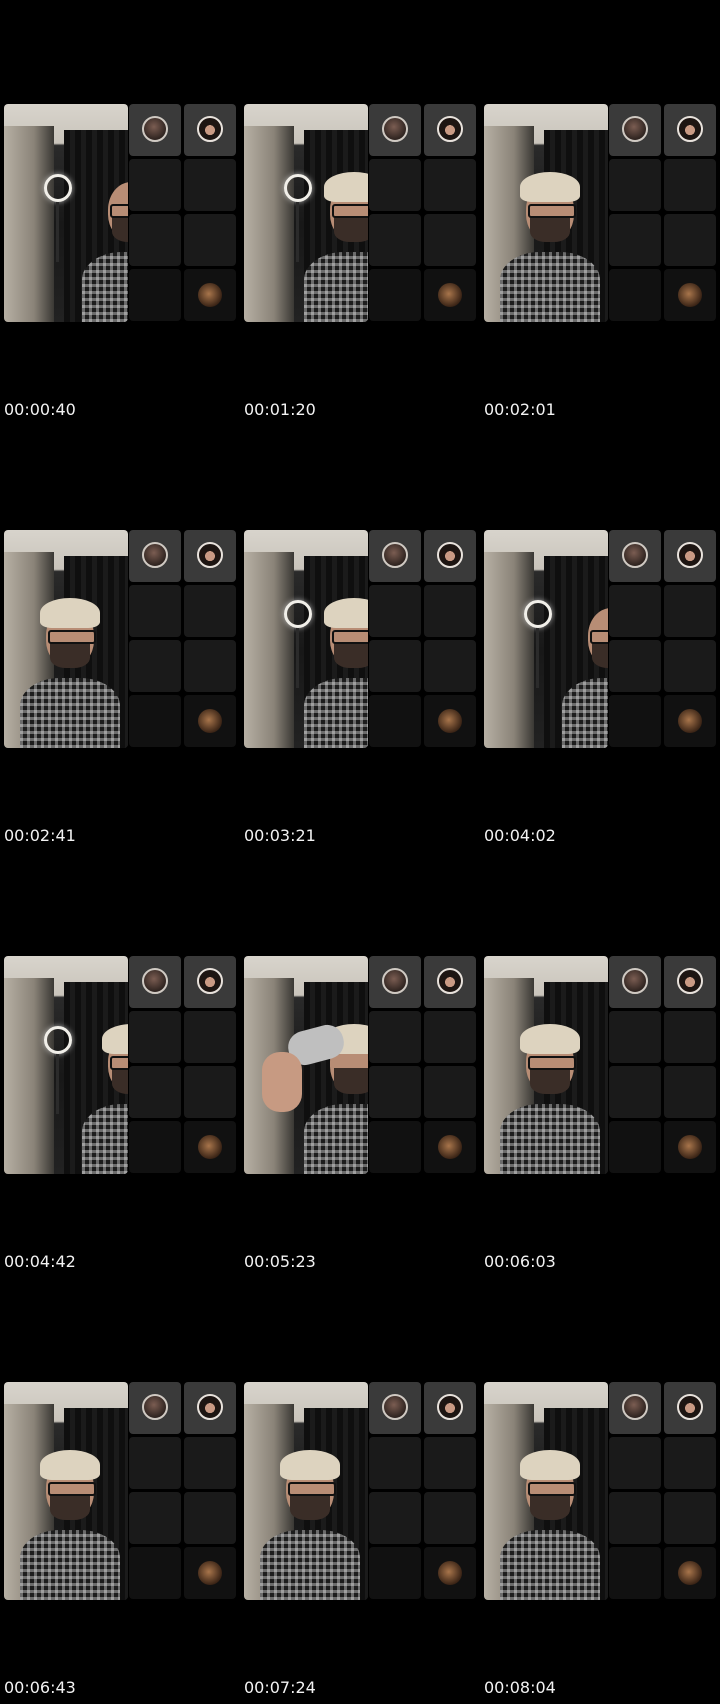 Image resolution: width=720 pixels, height=1704 pixels. Describe the element at coordinates (40, 1687) in the screenshot. I see `frame-timestamp: 00:06:43` at that location.